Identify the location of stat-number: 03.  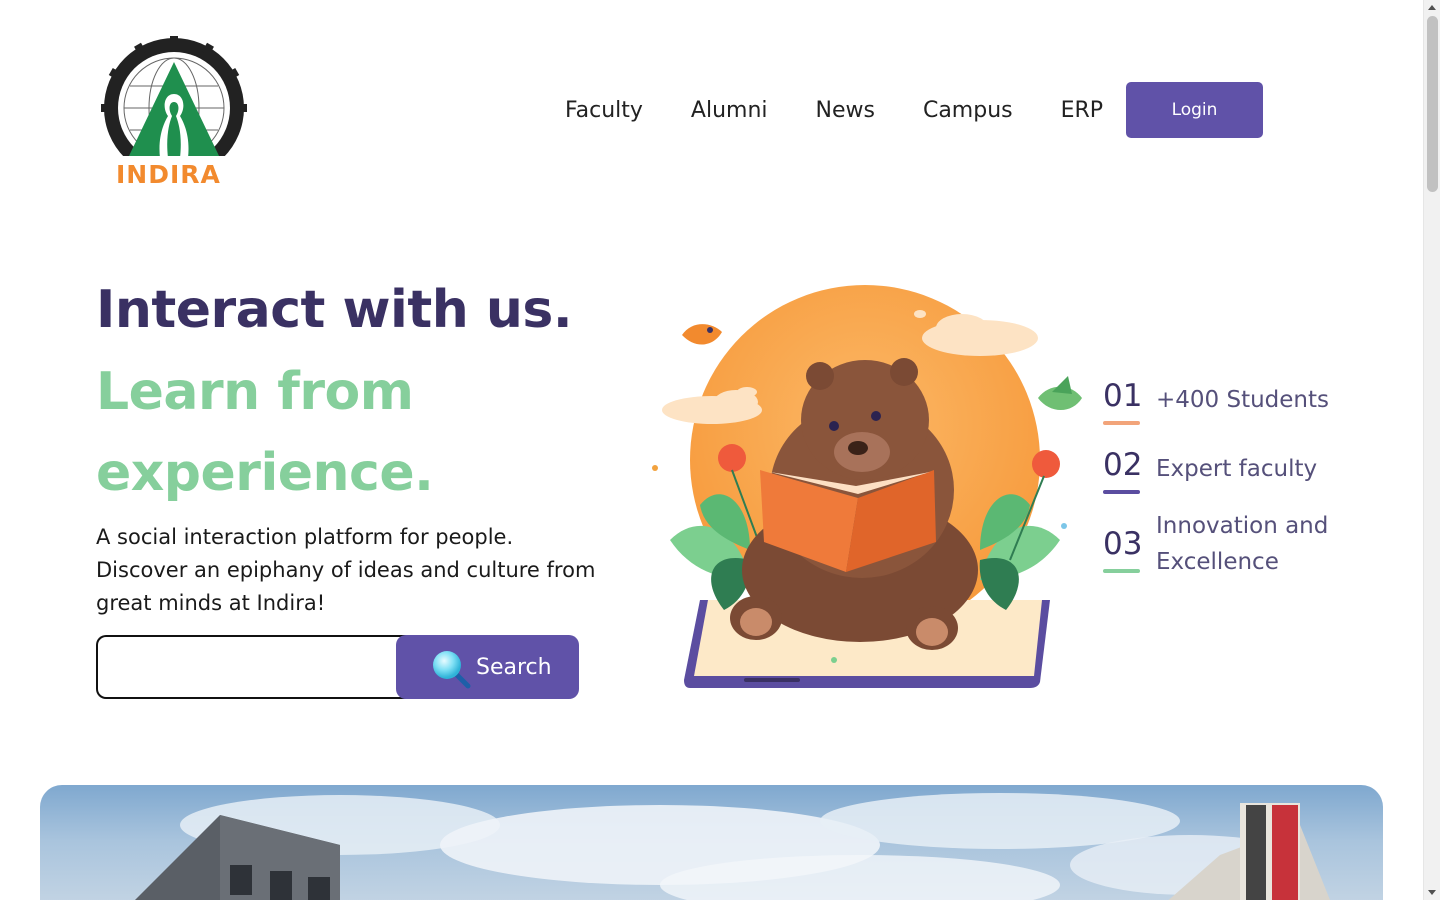
(1123, 544).